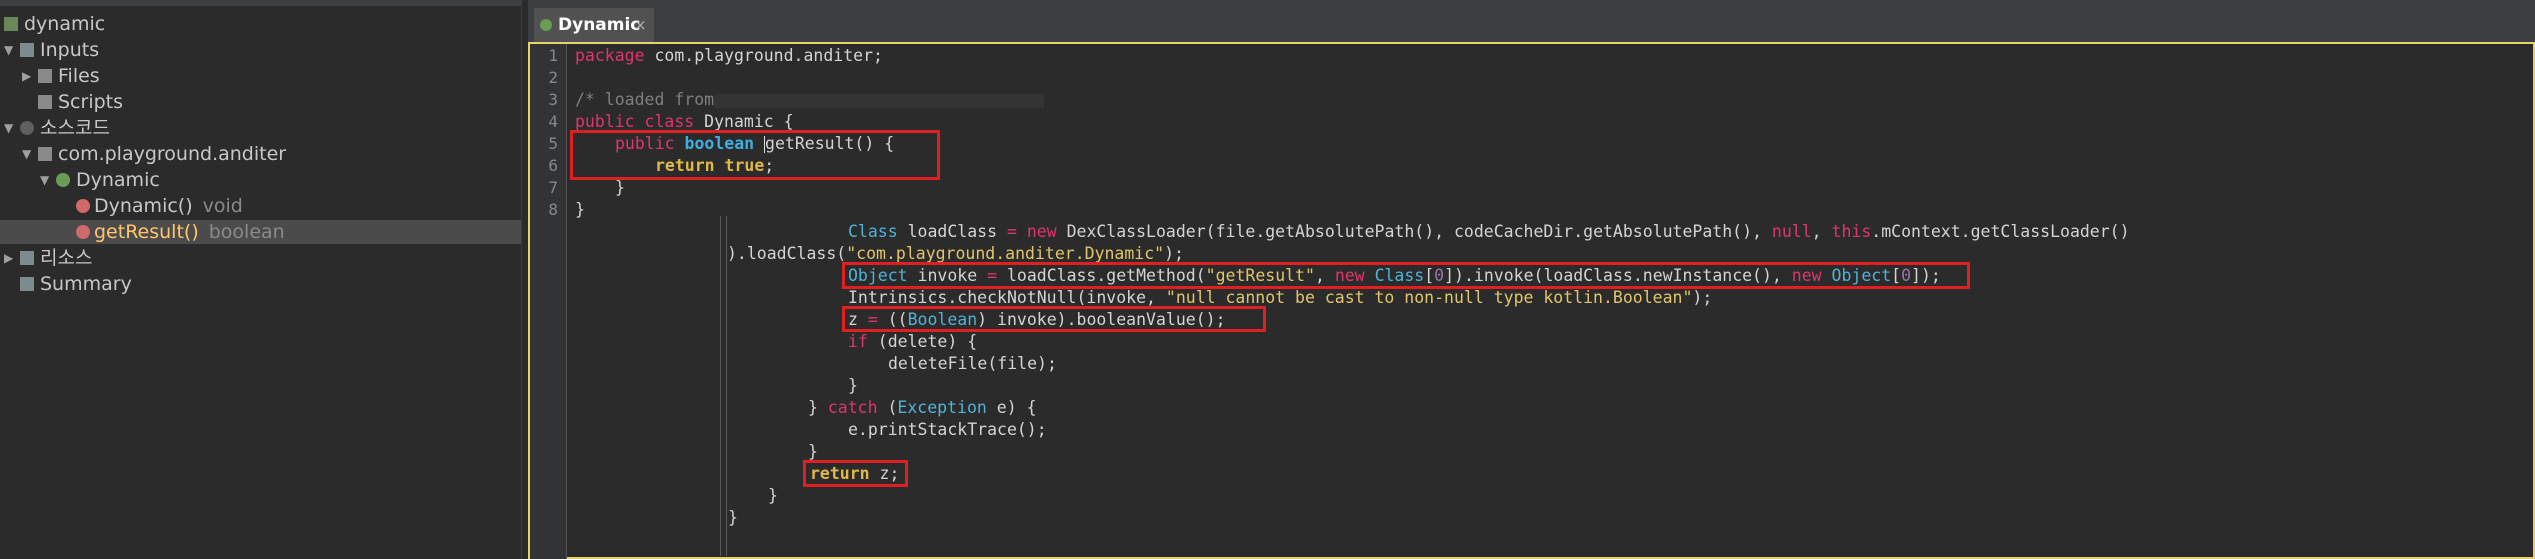 Image resolution: width=2535 pixels, height=559 pixels. Describe the element at coordinates (553, 143) in the screenshot. I see `line-number: 5` at that location.